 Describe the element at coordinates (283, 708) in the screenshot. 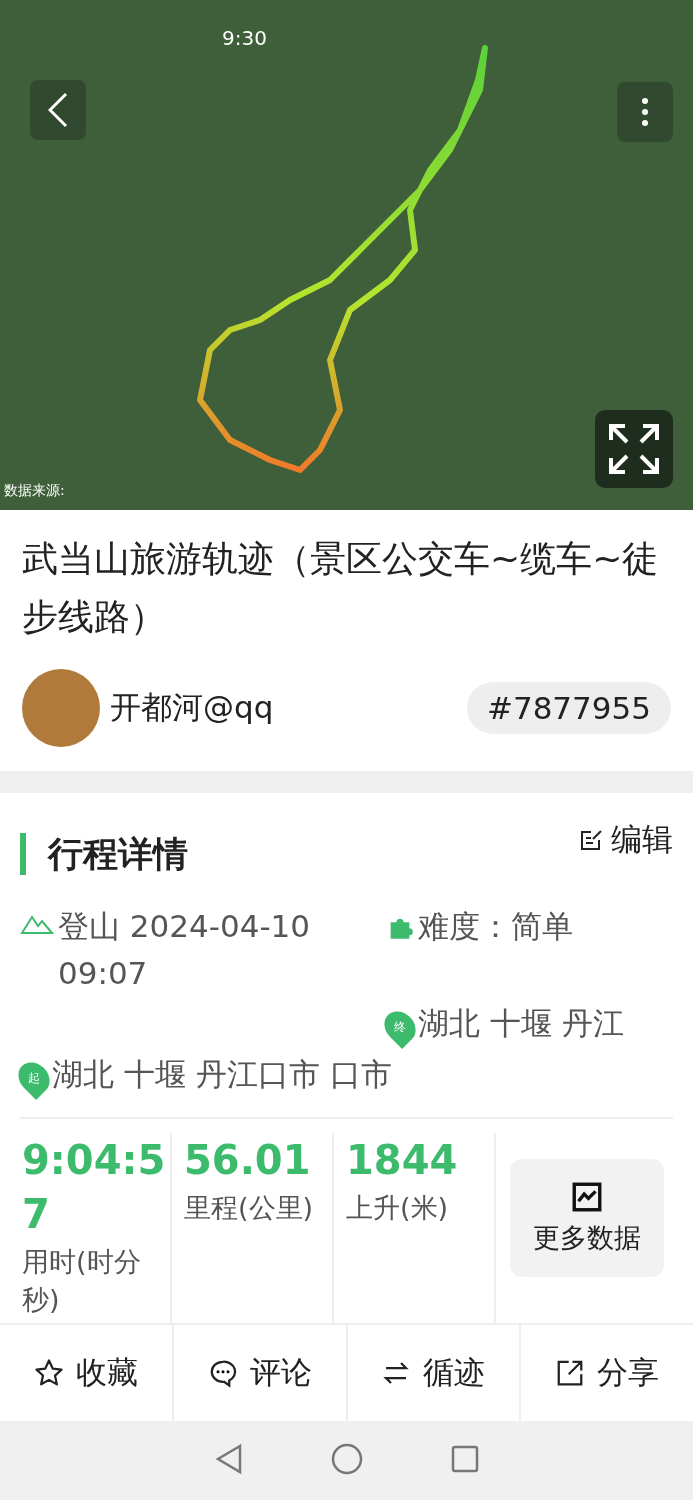

I see `author-name: 开都河@qq` at that location.